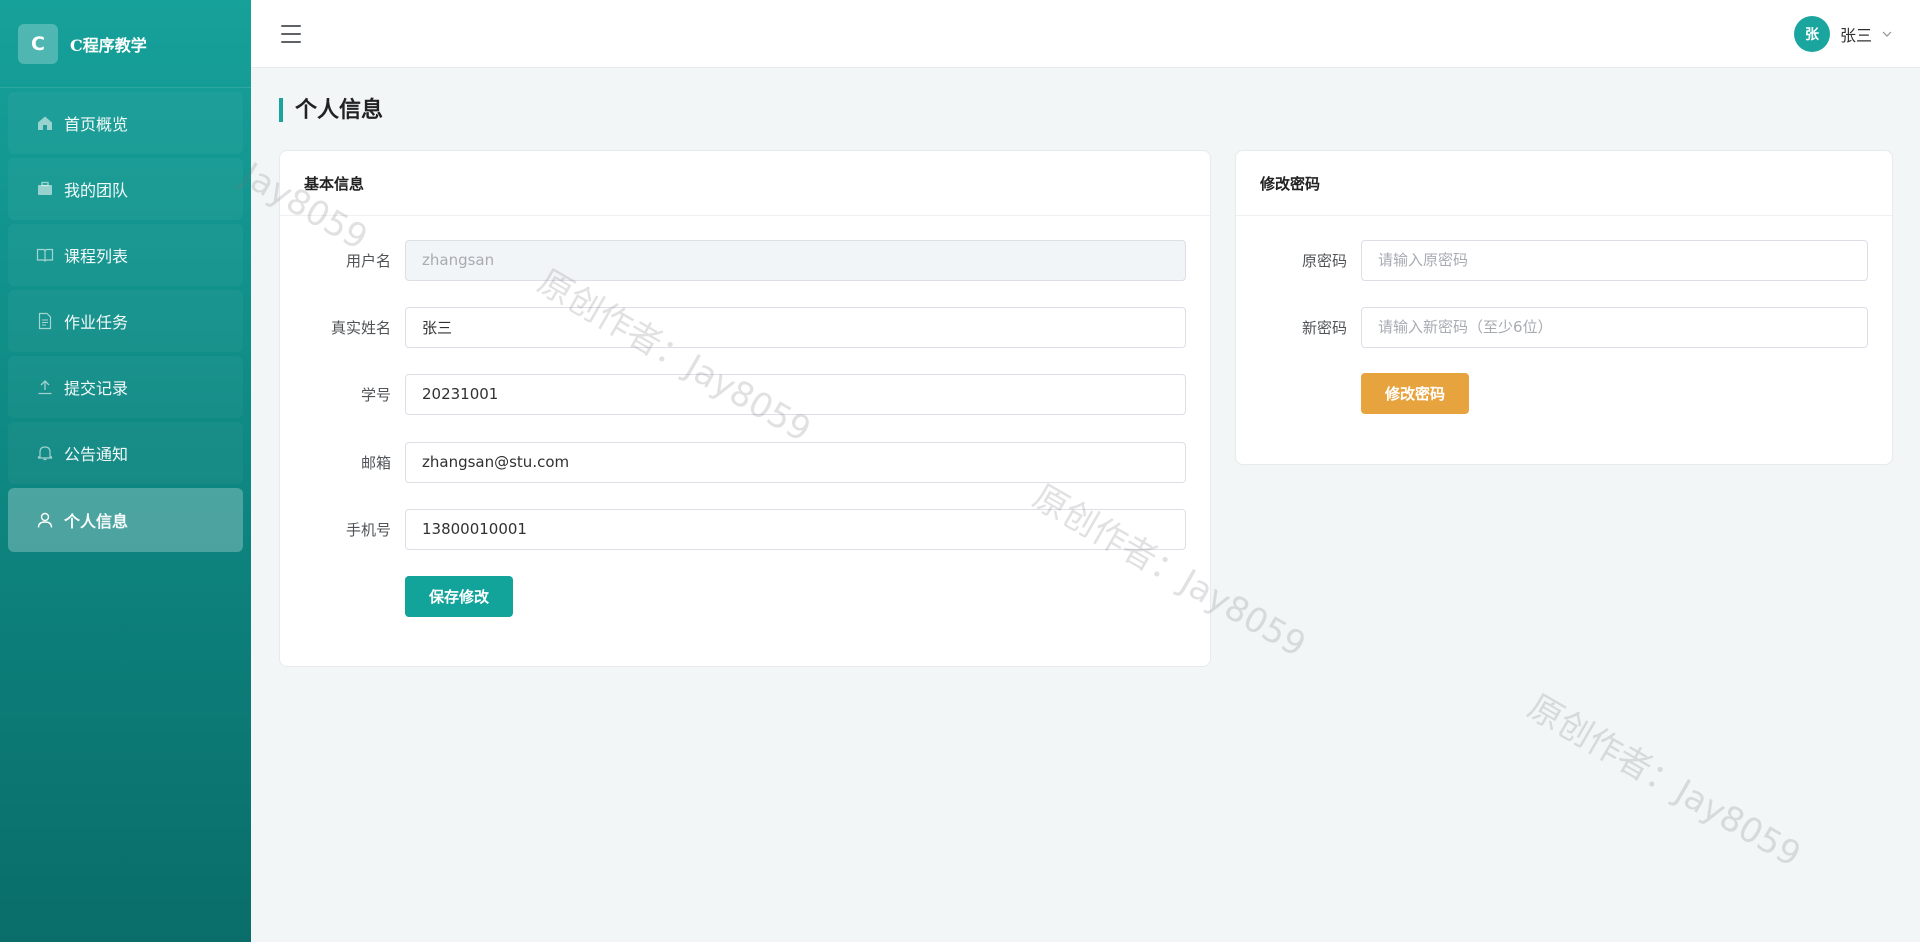  I want to click on sidebar-item-home: 首页概览, so click(125, 123).